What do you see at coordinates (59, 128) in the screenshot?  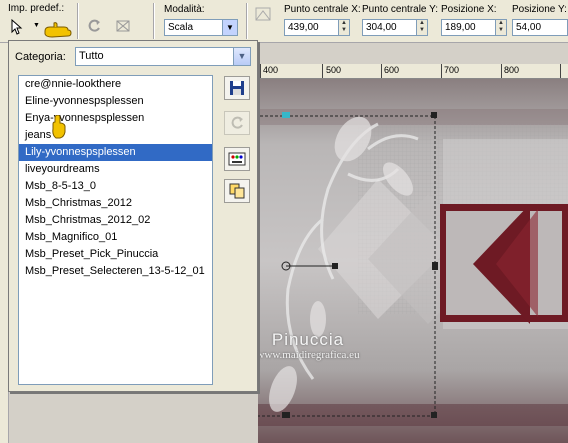 I see `hand-pointer-icon` at bounding box center [59, 128].